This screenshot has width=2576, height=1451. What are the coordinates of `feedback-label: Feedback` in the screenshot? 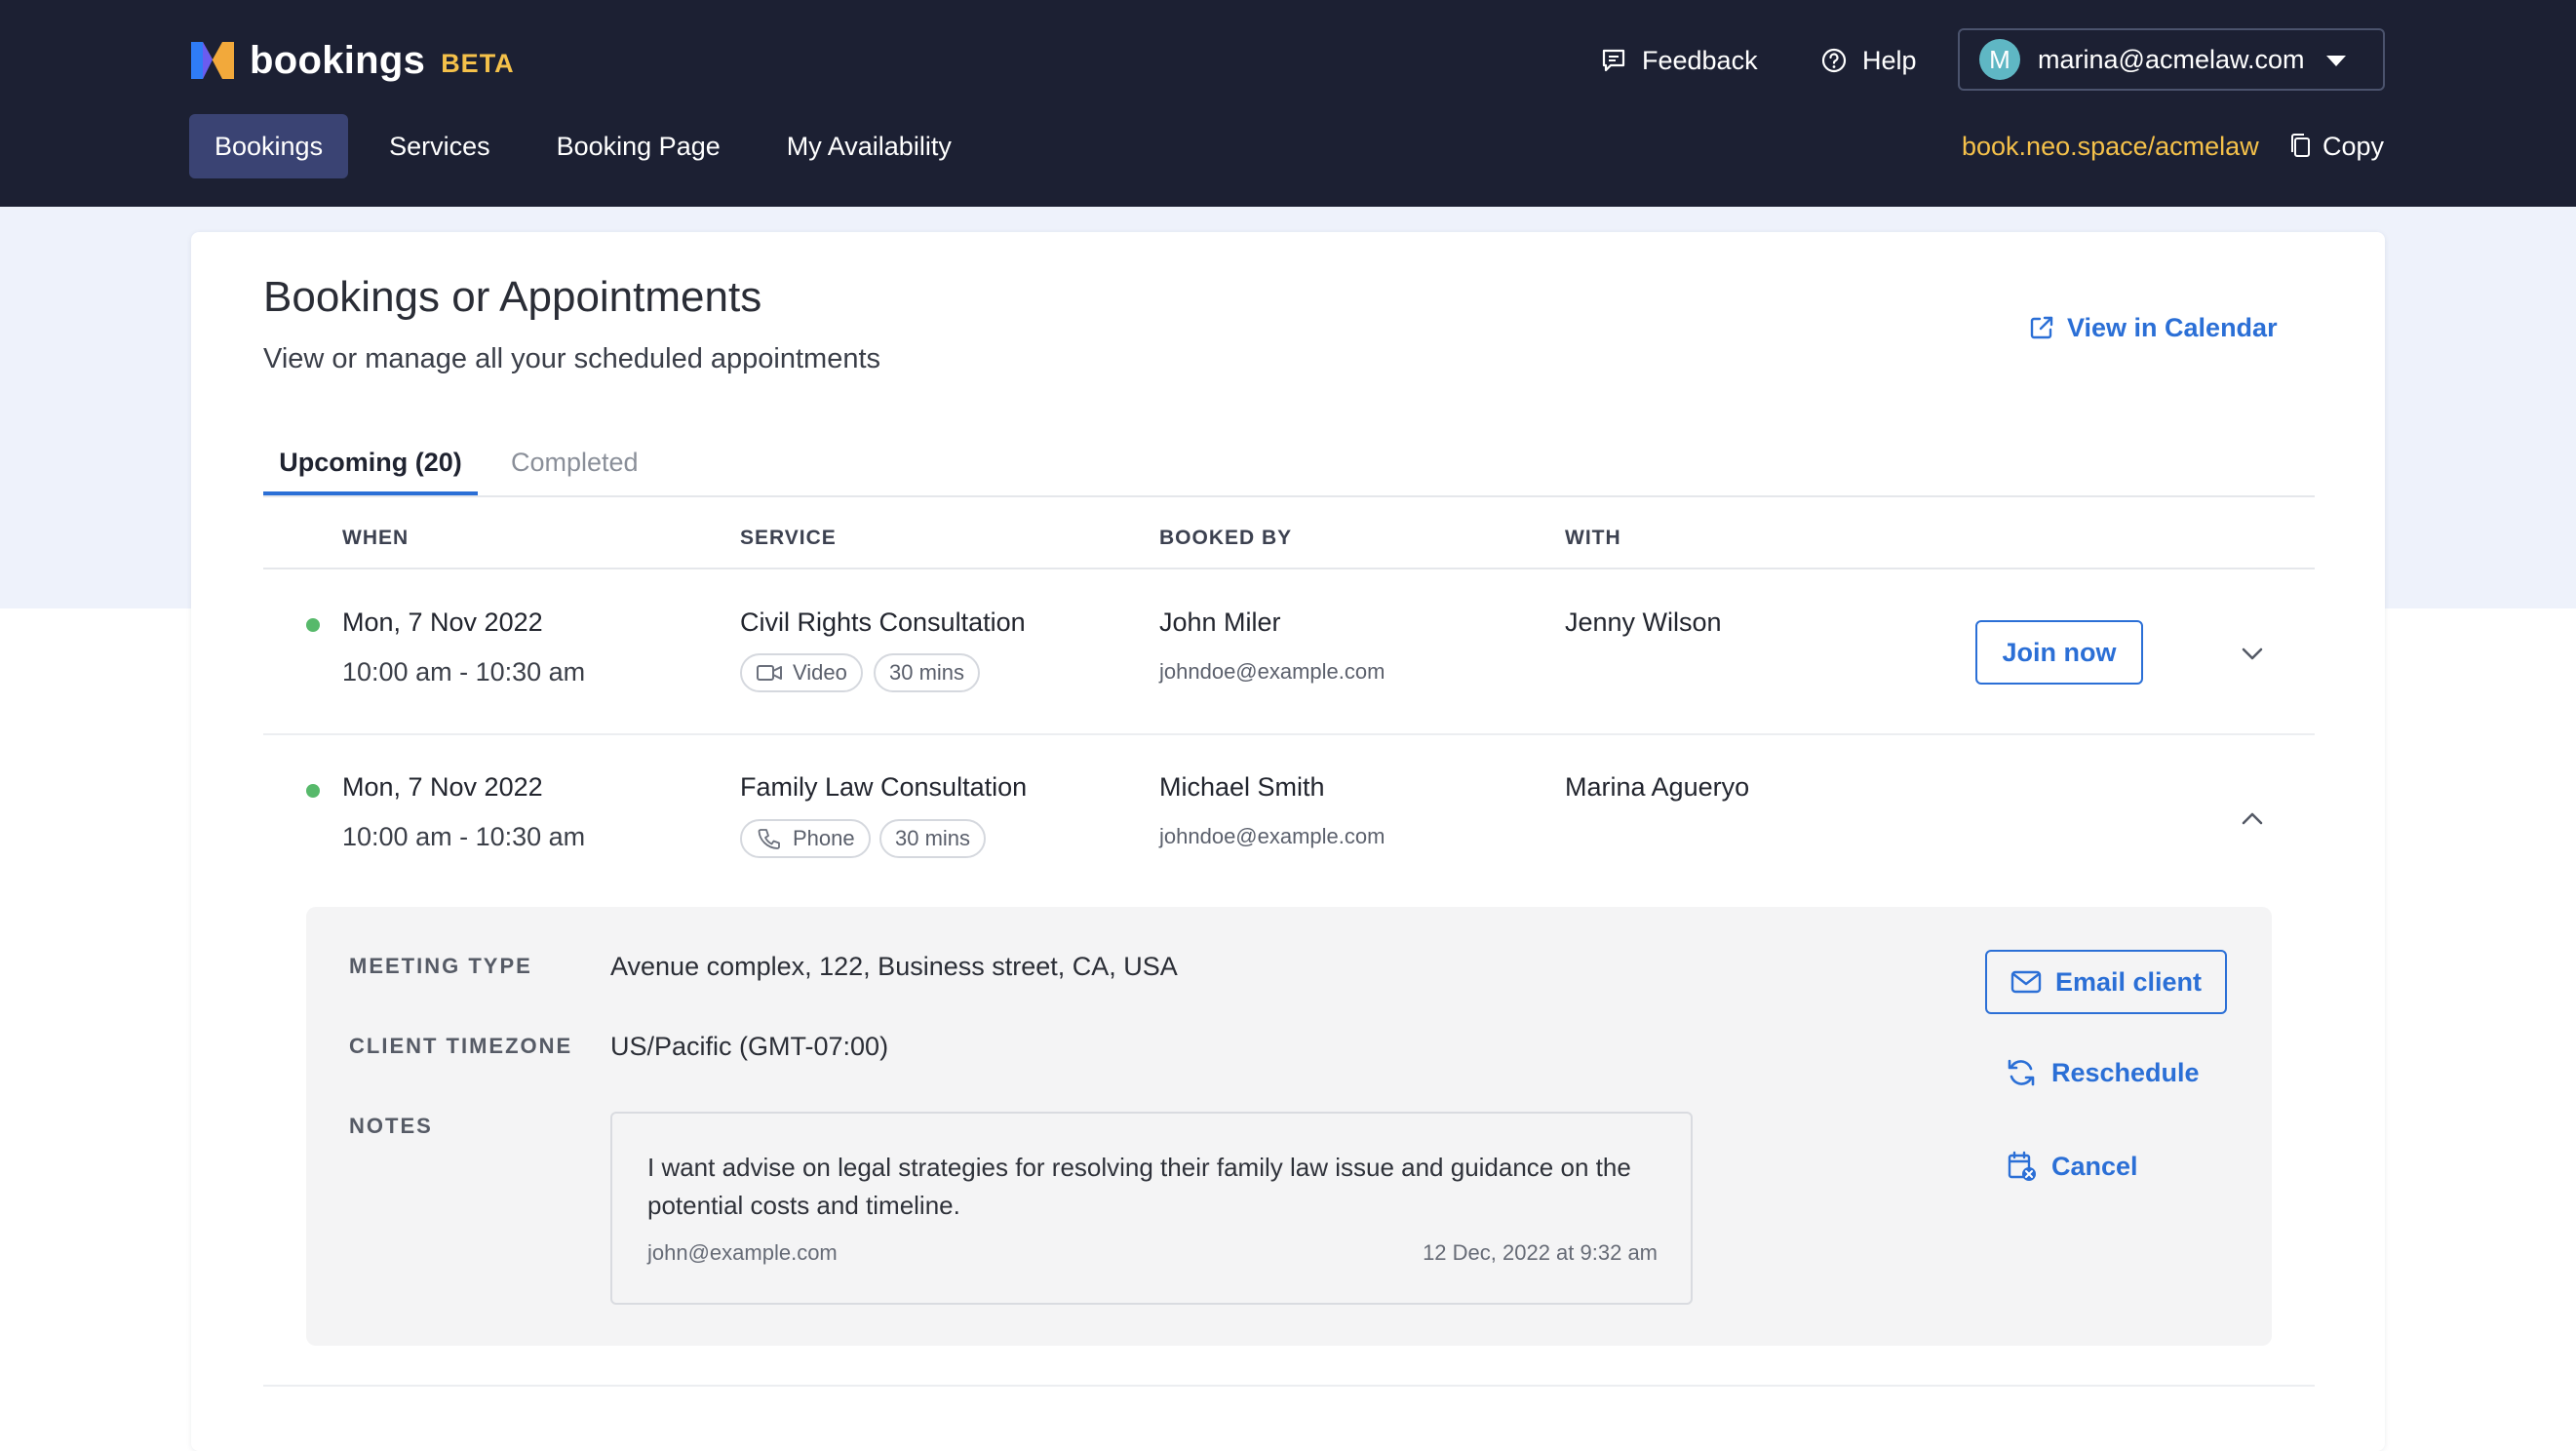 It's located at (1700, 60).